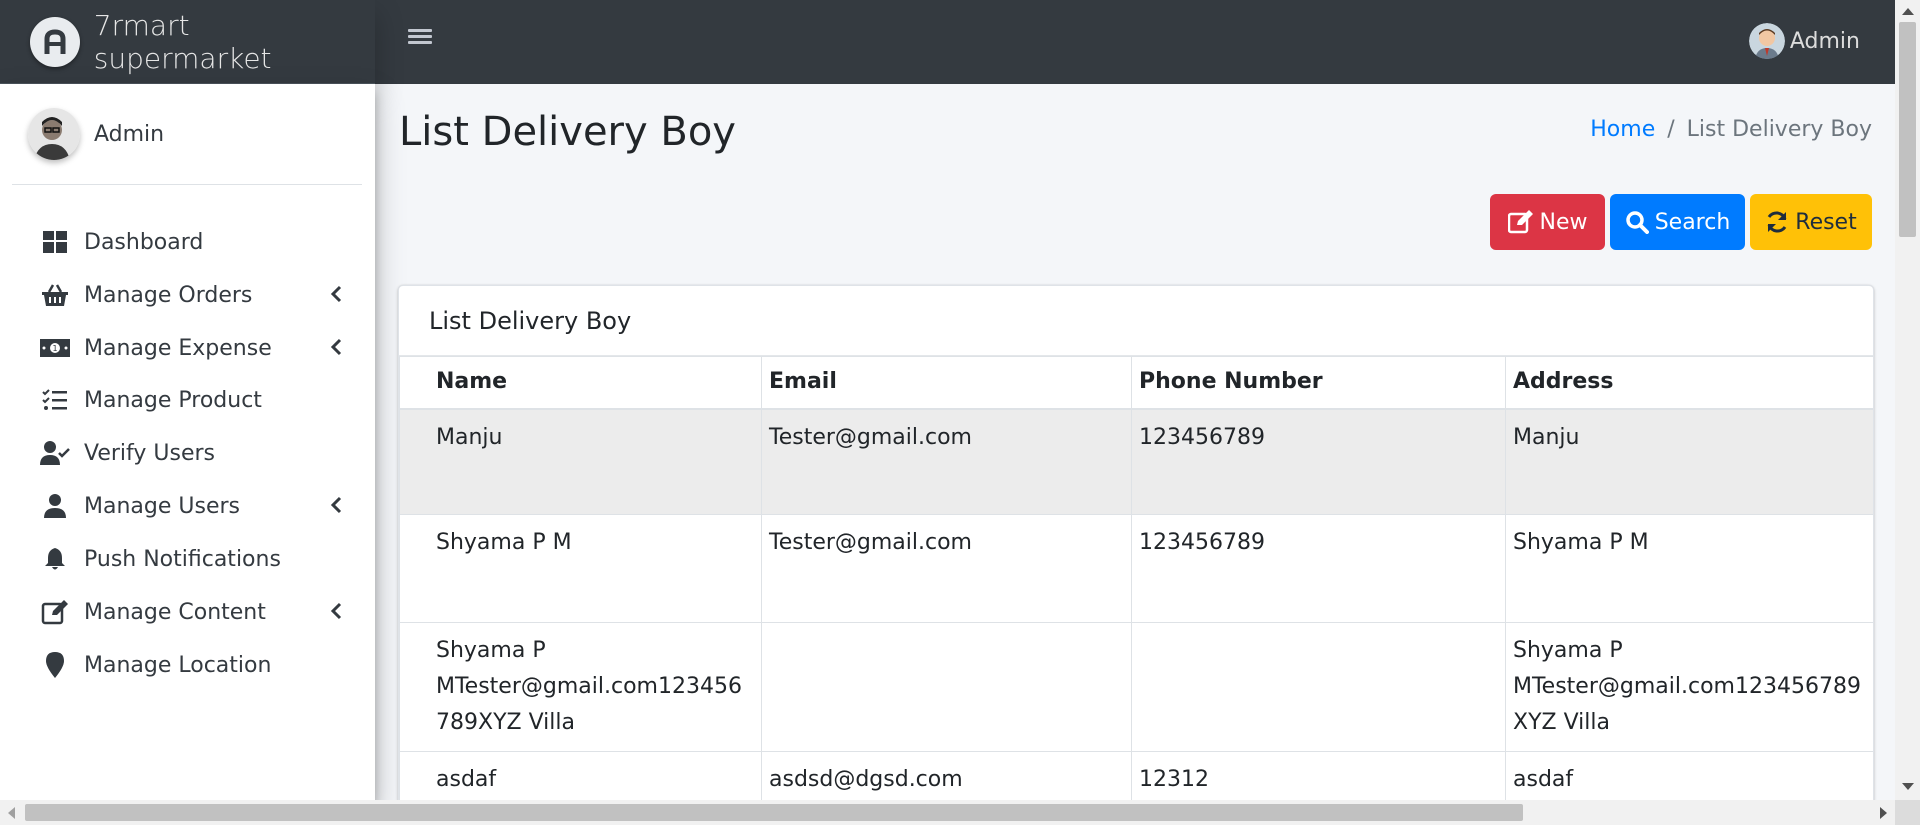  I want to click on top-user-menu: Admin, so click(1804, 41).